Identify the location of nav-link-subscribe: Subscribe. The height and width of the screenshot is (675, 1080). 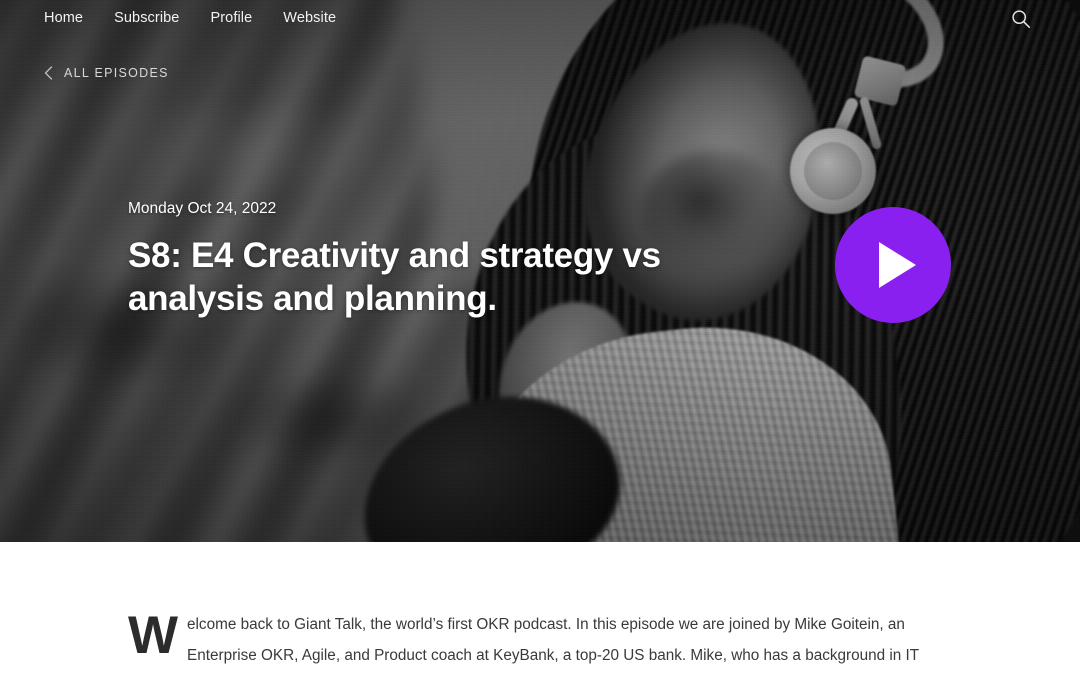
(146, 18).